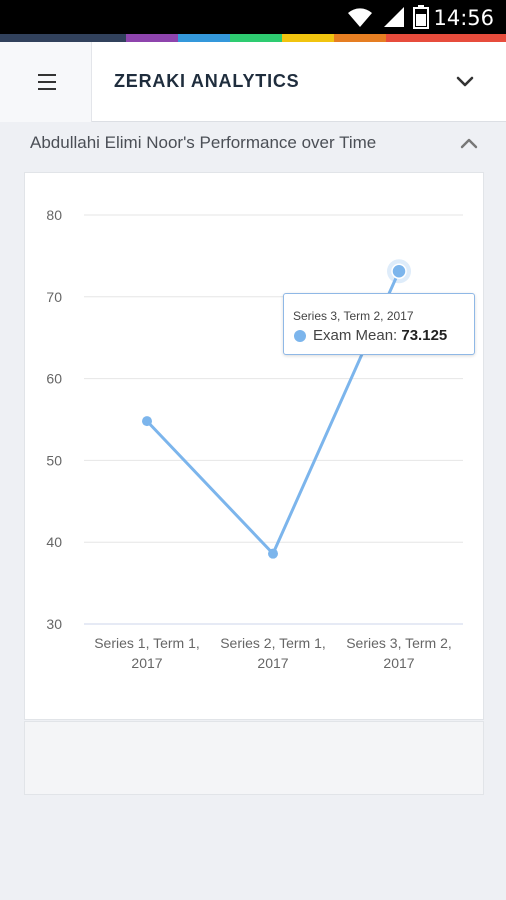 This screenshot has height=900, width=506. I want to click on x-tick-label: Series 3, Term 2,, so click(399, 643).